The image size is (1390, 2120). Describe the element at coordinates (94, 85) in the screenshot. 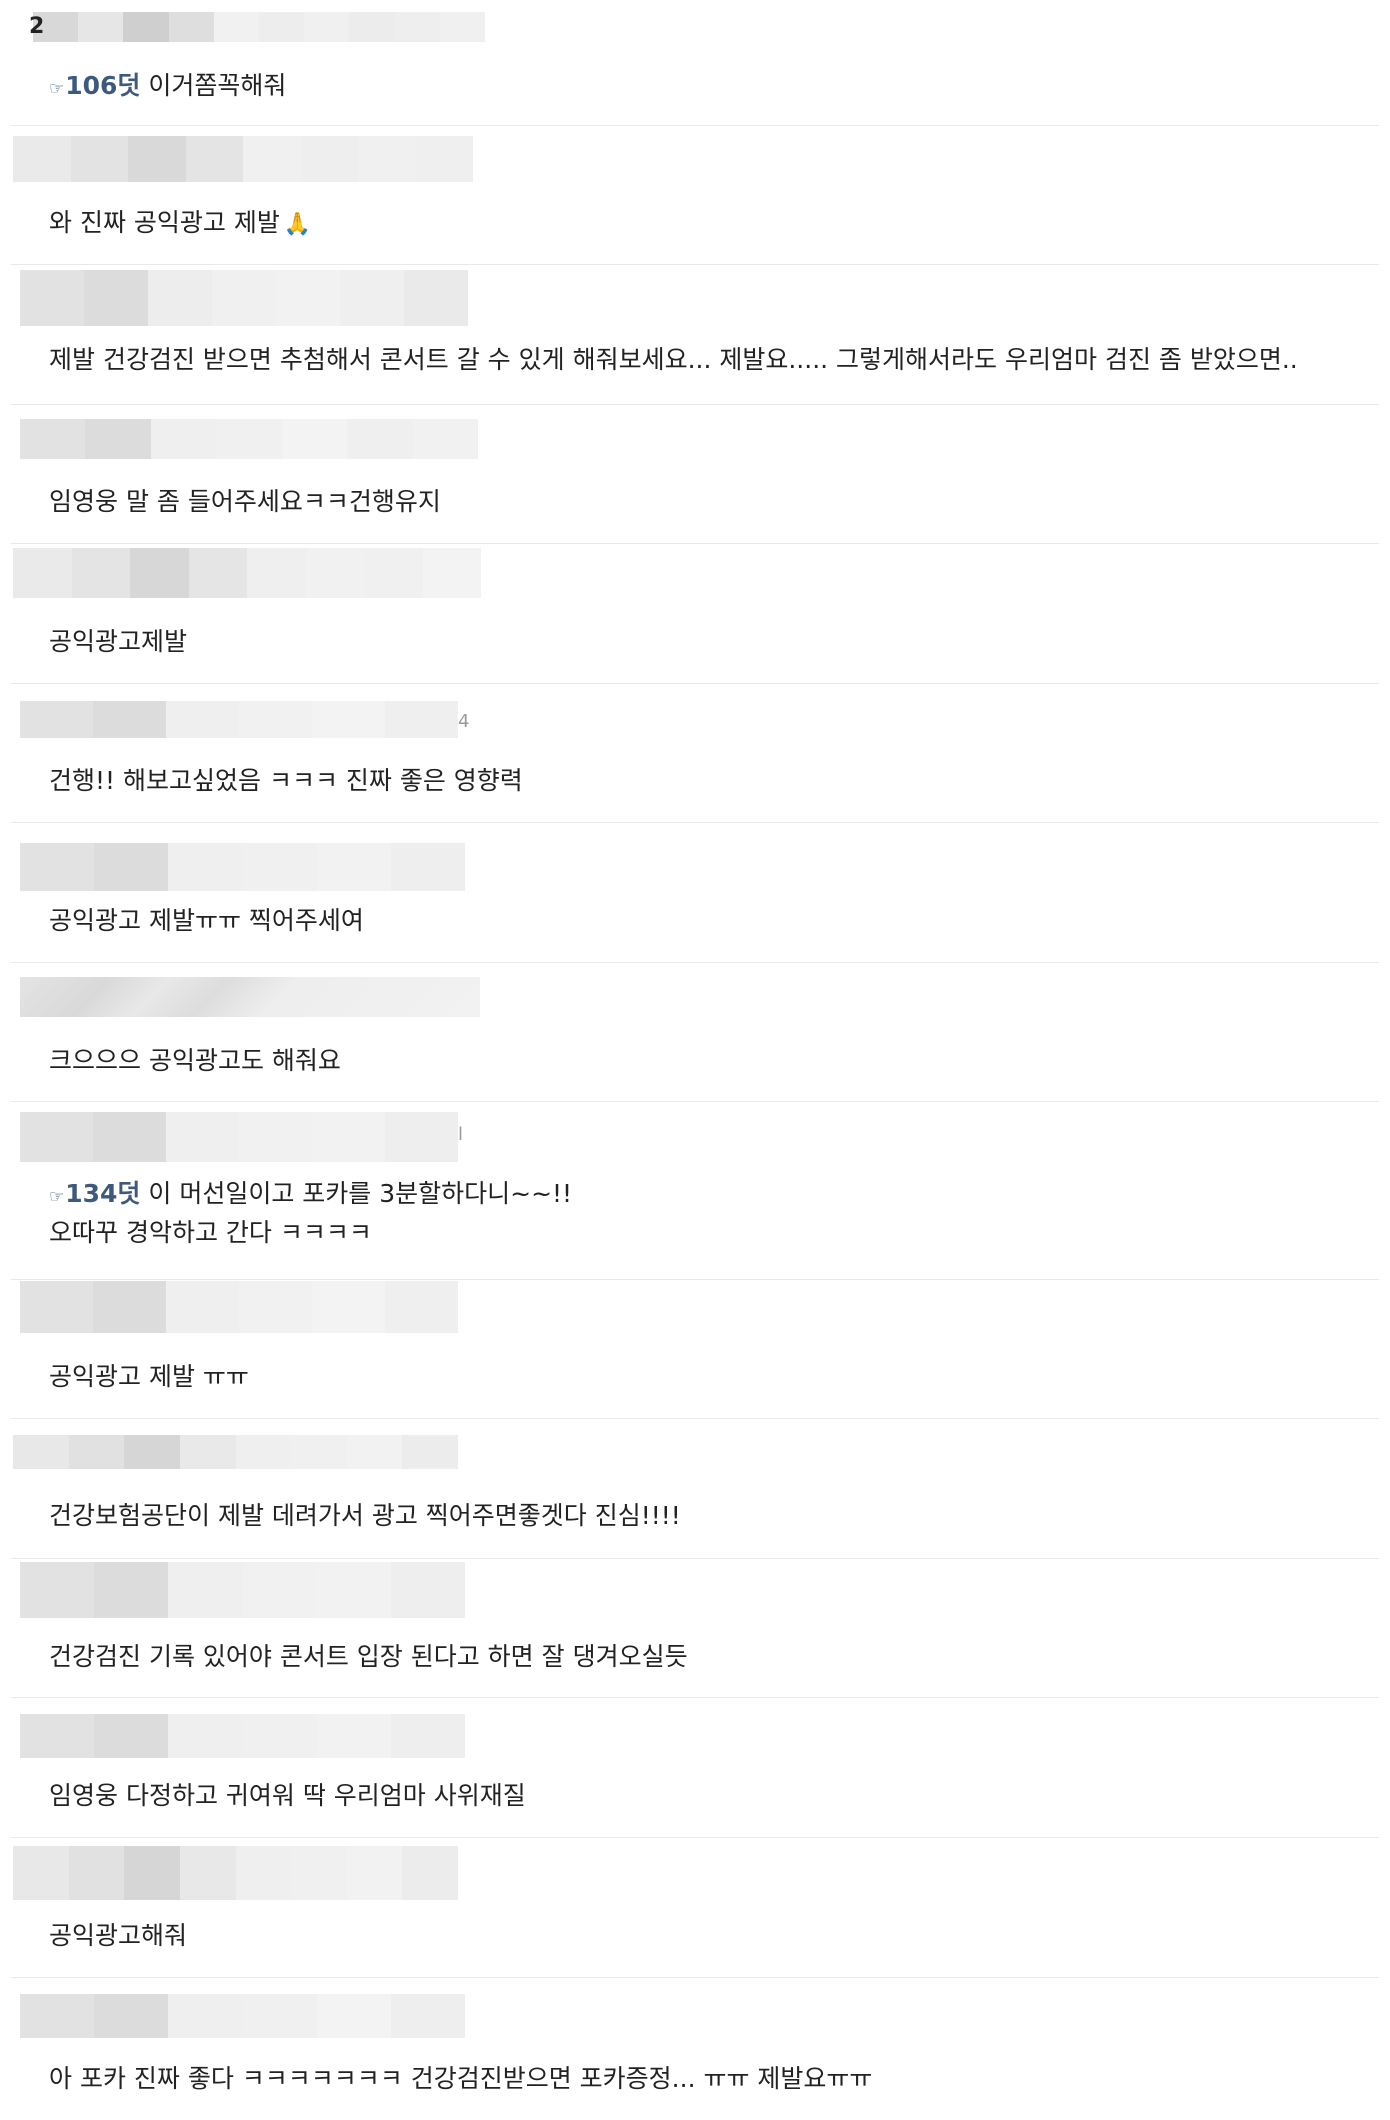

I see `mention-link: ☞106덧` at that location.